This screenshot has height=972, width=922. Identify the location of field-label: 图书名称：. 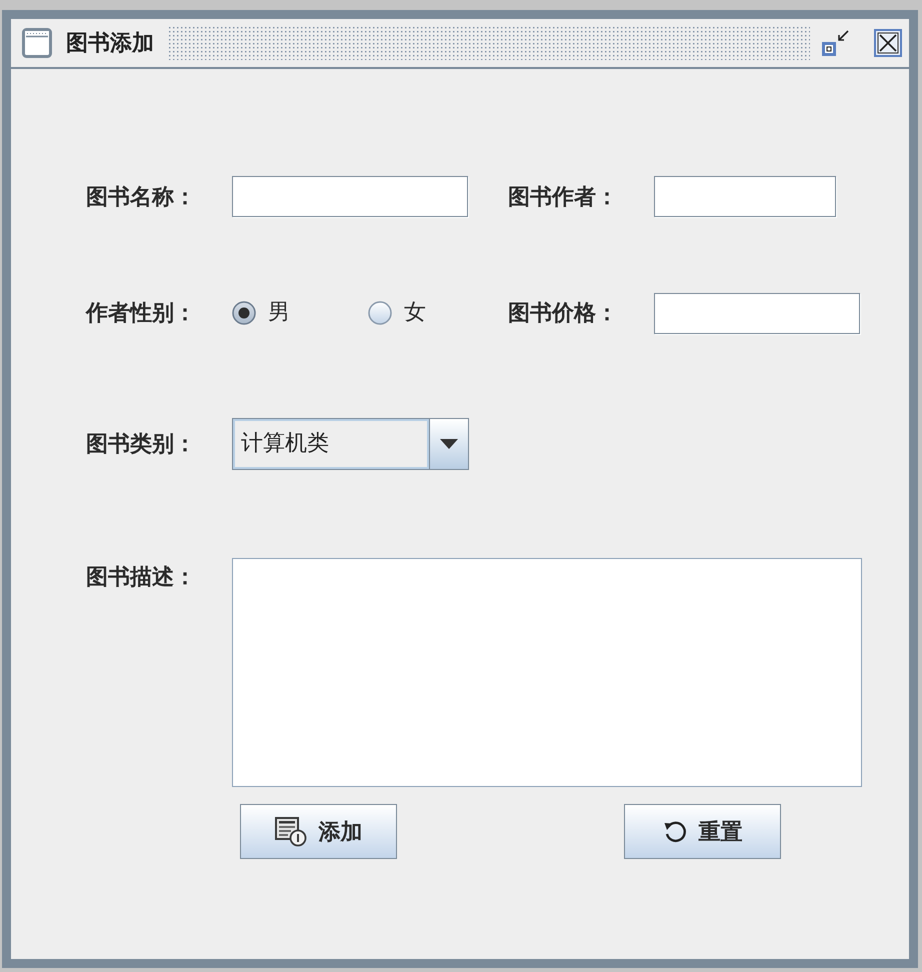
(141, 196).